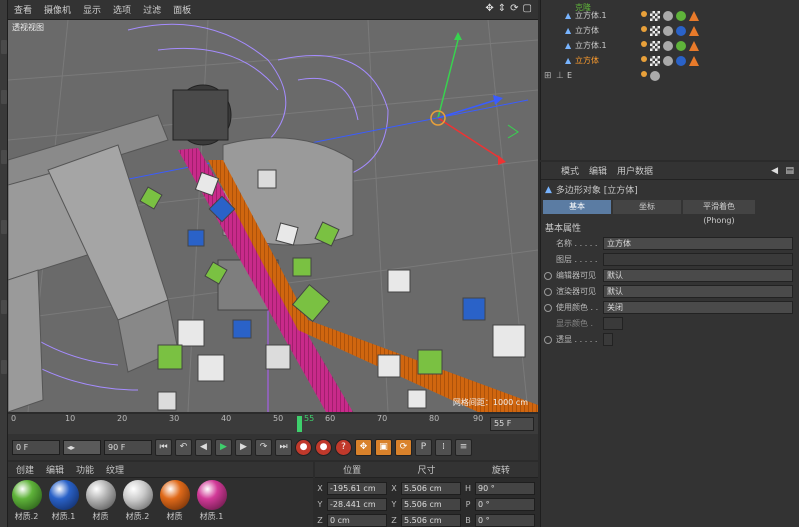 Image resolution: width=799 pixels, height=527 pixels. What do you see at coordinates (502, 8) in the screenshot?
I see `zoom-view-icon: ⇕` at bounding box center [502, 8].